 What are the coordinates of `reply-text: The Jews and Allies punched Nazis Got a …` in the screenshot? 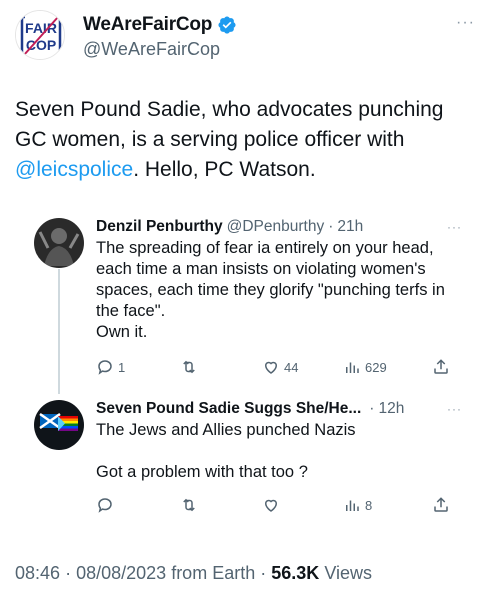 It's located at (226, 451).